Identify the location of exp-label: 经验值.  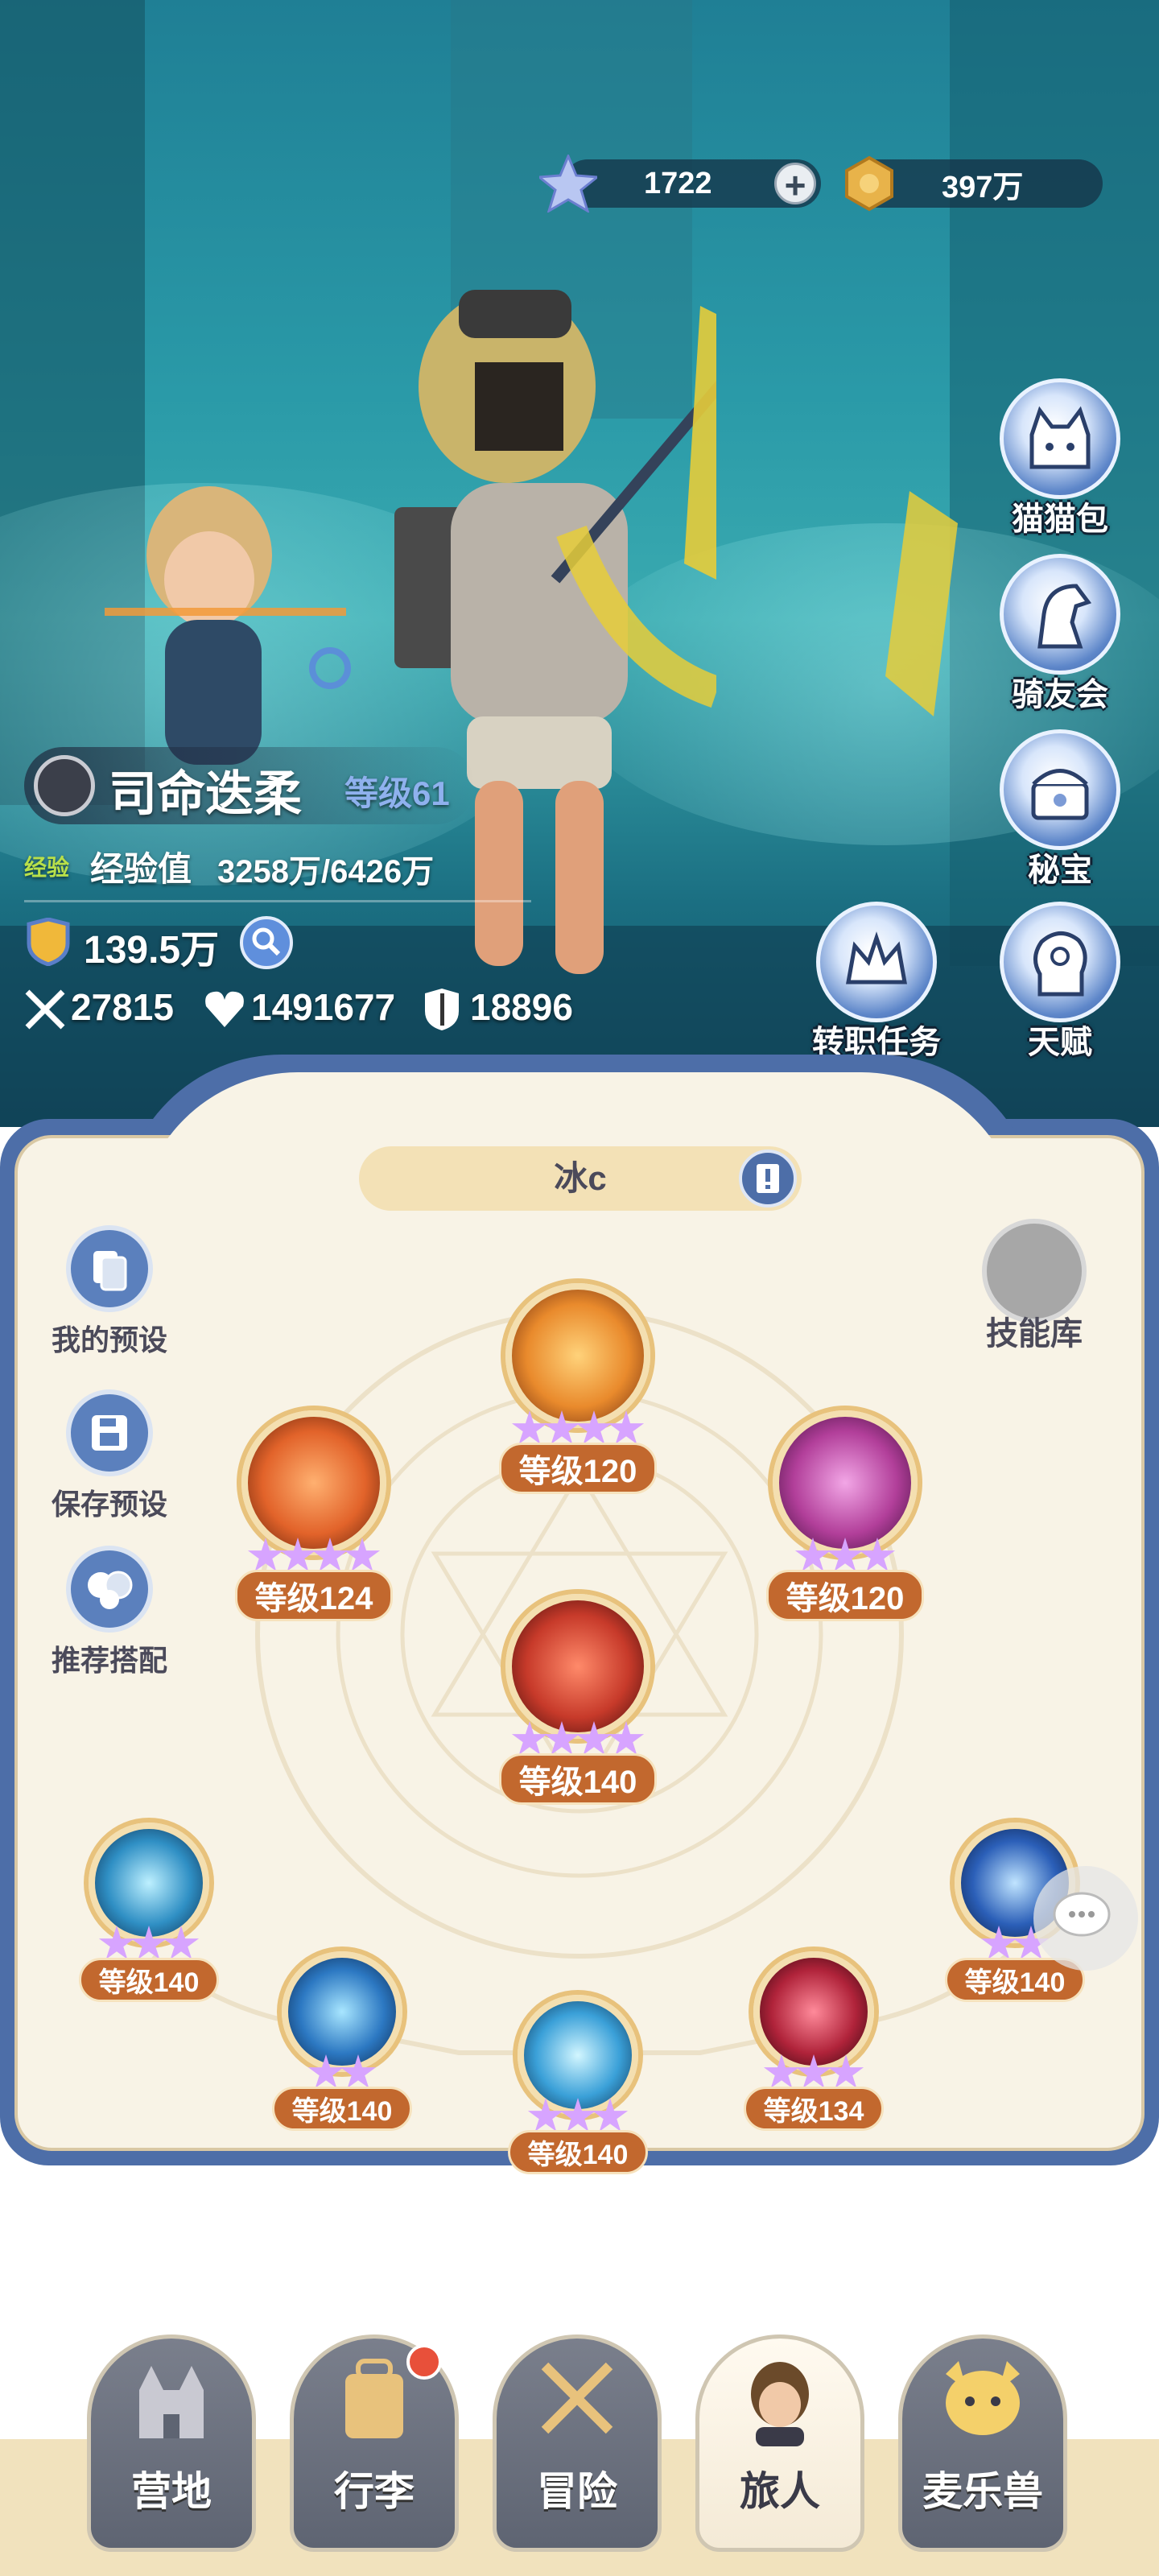
(141, 869).